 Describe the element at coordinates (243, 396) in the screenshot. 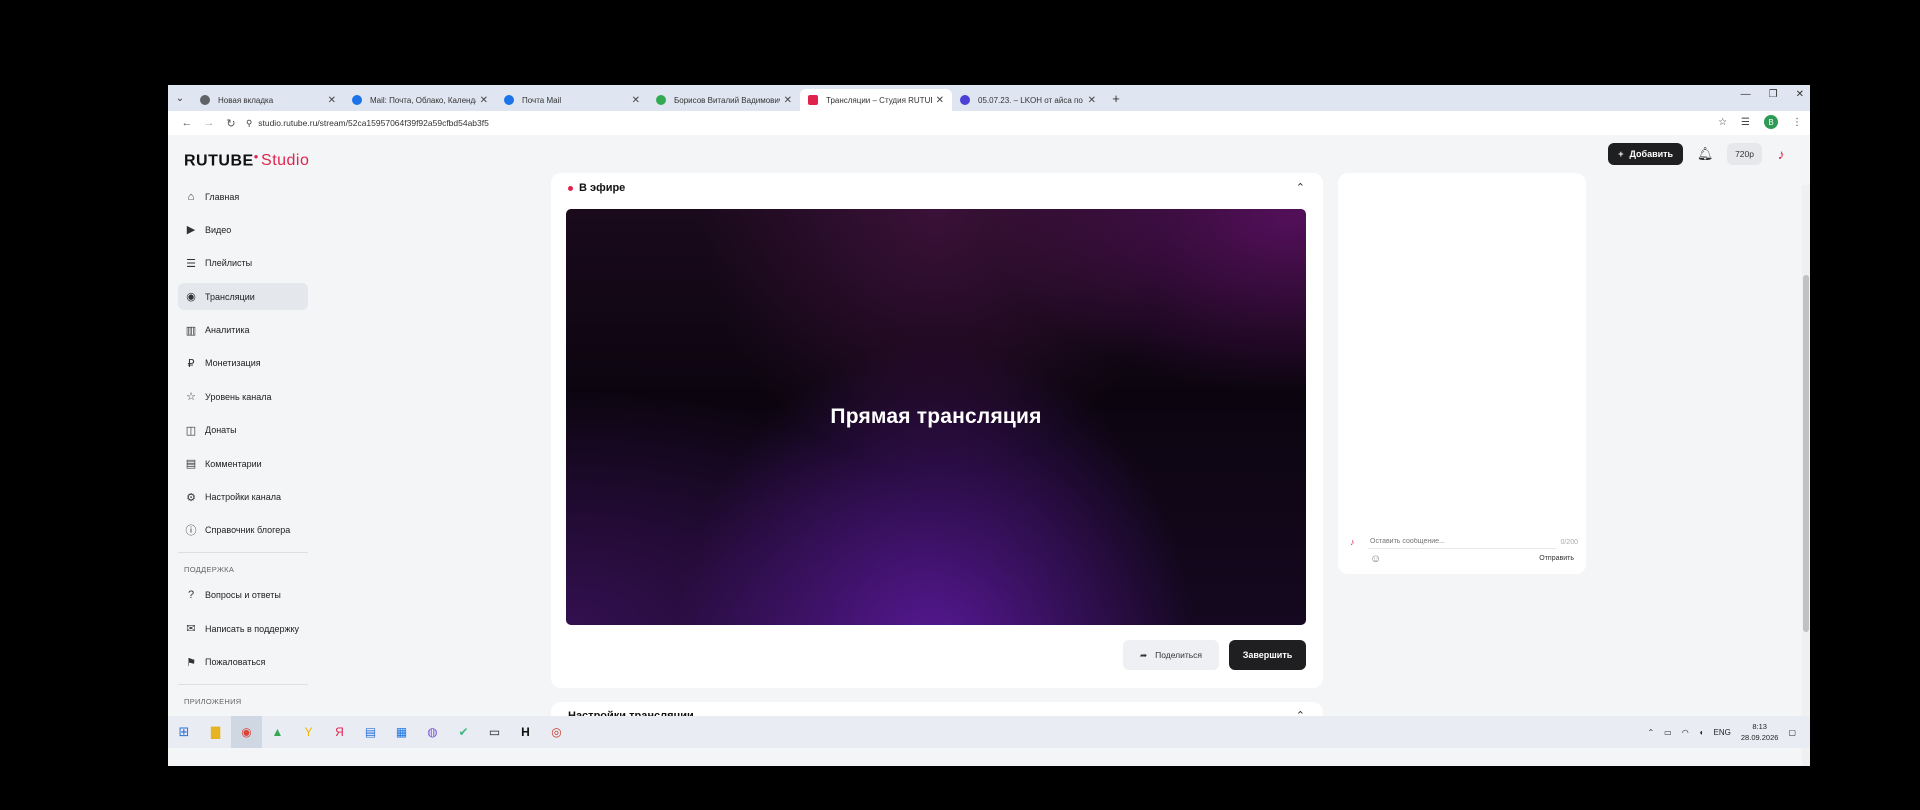

I see `sidebar-item-channel-level: ☆ Уровень канала` at that location.